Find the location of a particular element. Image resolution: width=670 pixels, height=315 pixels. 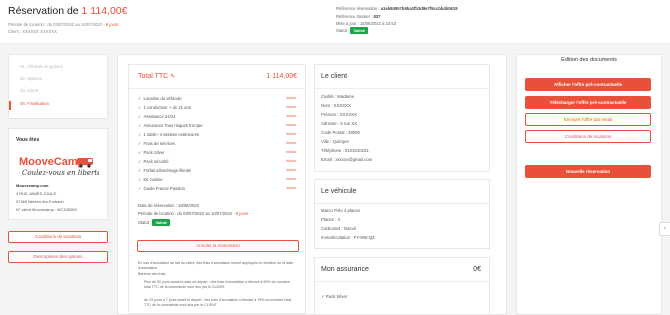

client-field: Prénom : XXXXXX is located at coordinates (339, 114).